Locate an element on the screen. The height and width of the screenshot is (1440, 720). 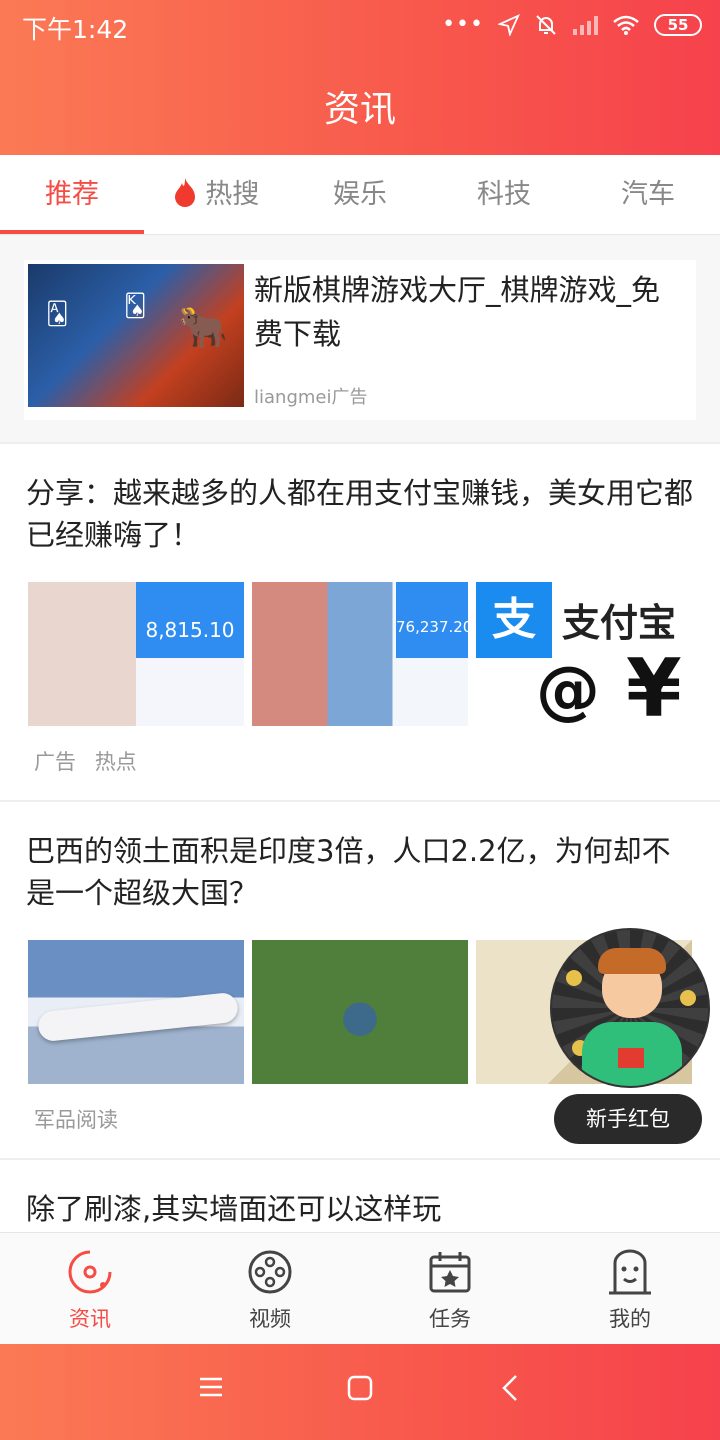
bull-mascot-icon: 🐂 is located at coordinates (203, 328).